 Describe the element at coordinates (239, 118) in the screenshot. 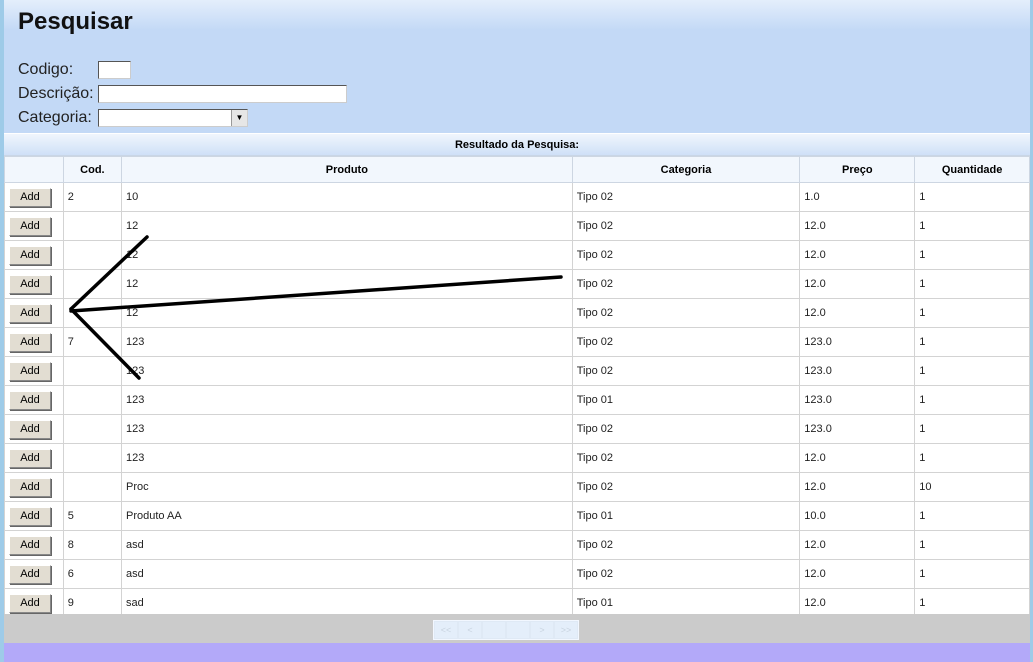

I see `chevron-down-icon: ▼` at that location.